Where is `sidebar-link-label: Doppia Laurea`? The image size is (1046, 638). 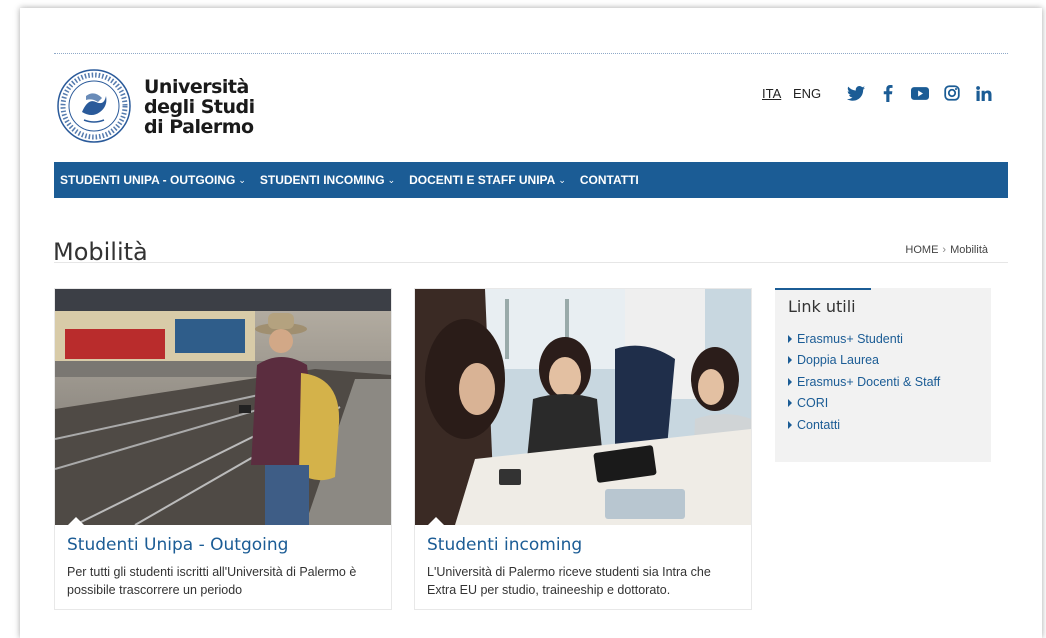 sidebar-link-label: Doppia Laurea is located at coordinates (838, 360).